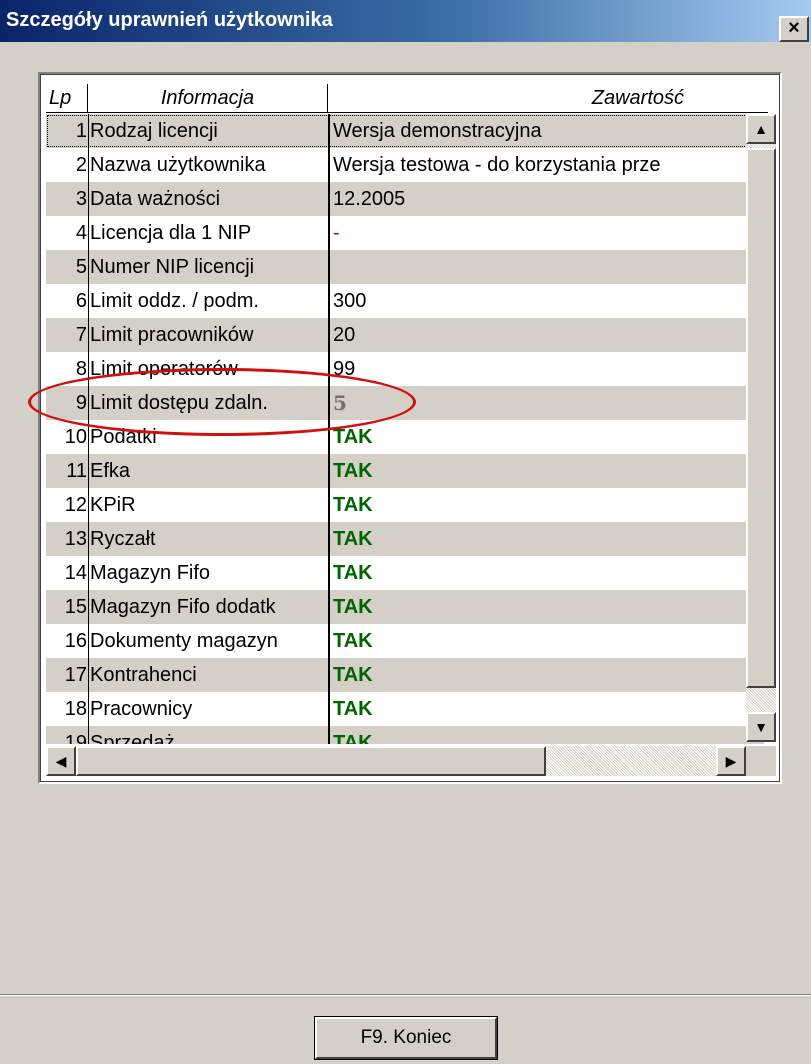 This screenshot has height=1064, width=811. I want to click on vertical-scroll-thumb, so click(761, 418).